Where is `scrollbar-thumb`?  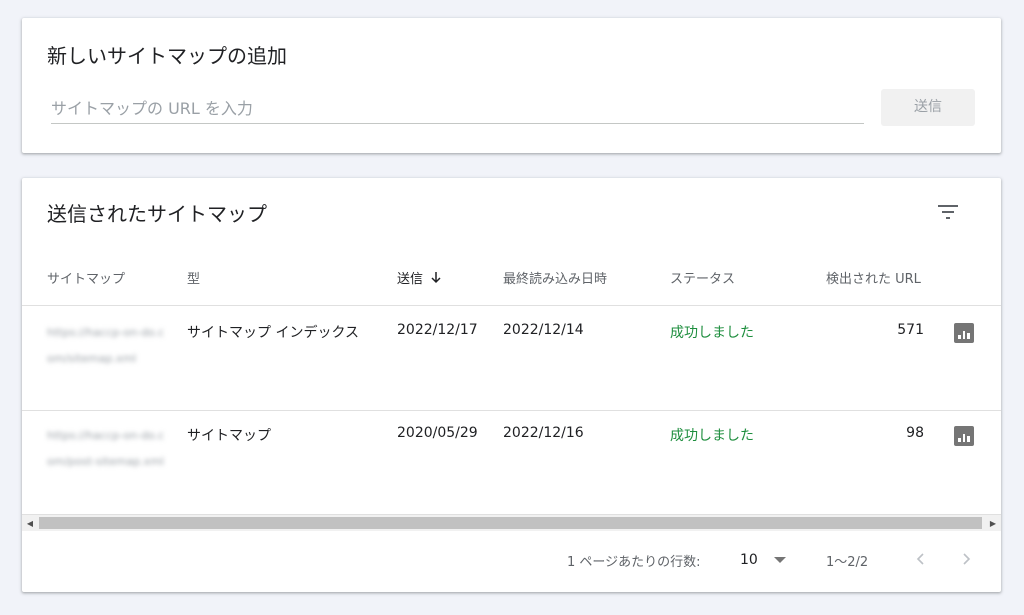
scrollbar-thumb is located at coordinates (510, 523).